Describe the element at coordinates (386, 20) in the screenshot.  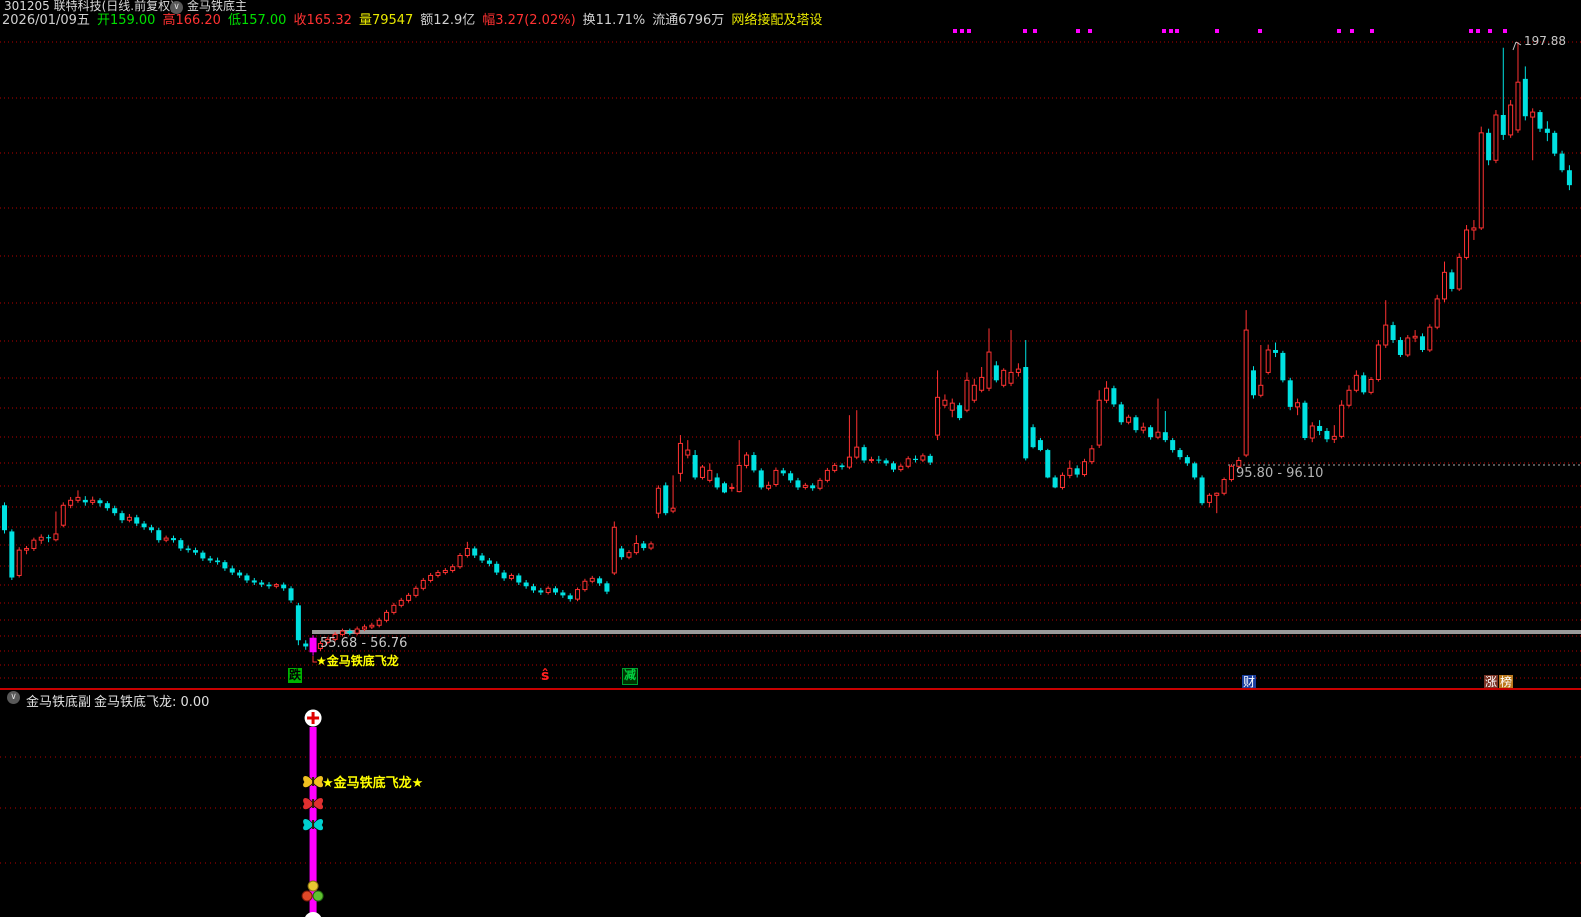
I see `info-item: 量79547` at that location.